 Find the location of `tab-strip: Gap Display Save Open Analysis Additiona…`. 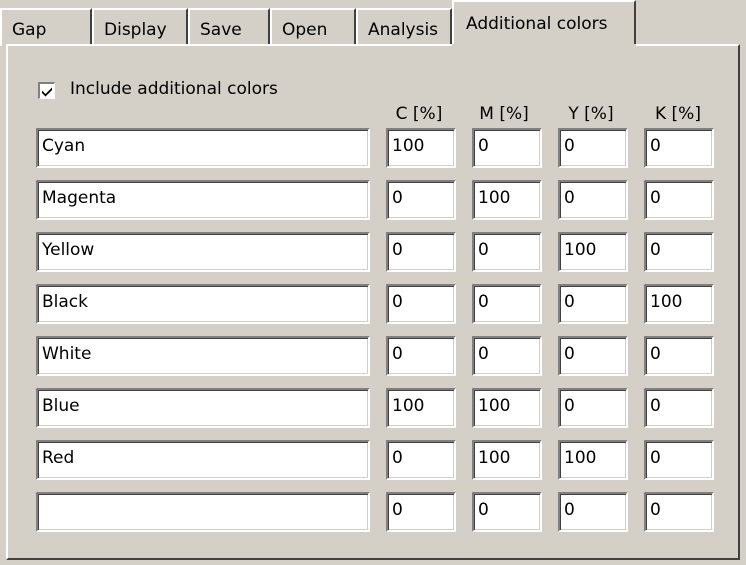

tab-strip: Gap Display Save Open Analysis Additiona… is located at coordinates (373, 24).